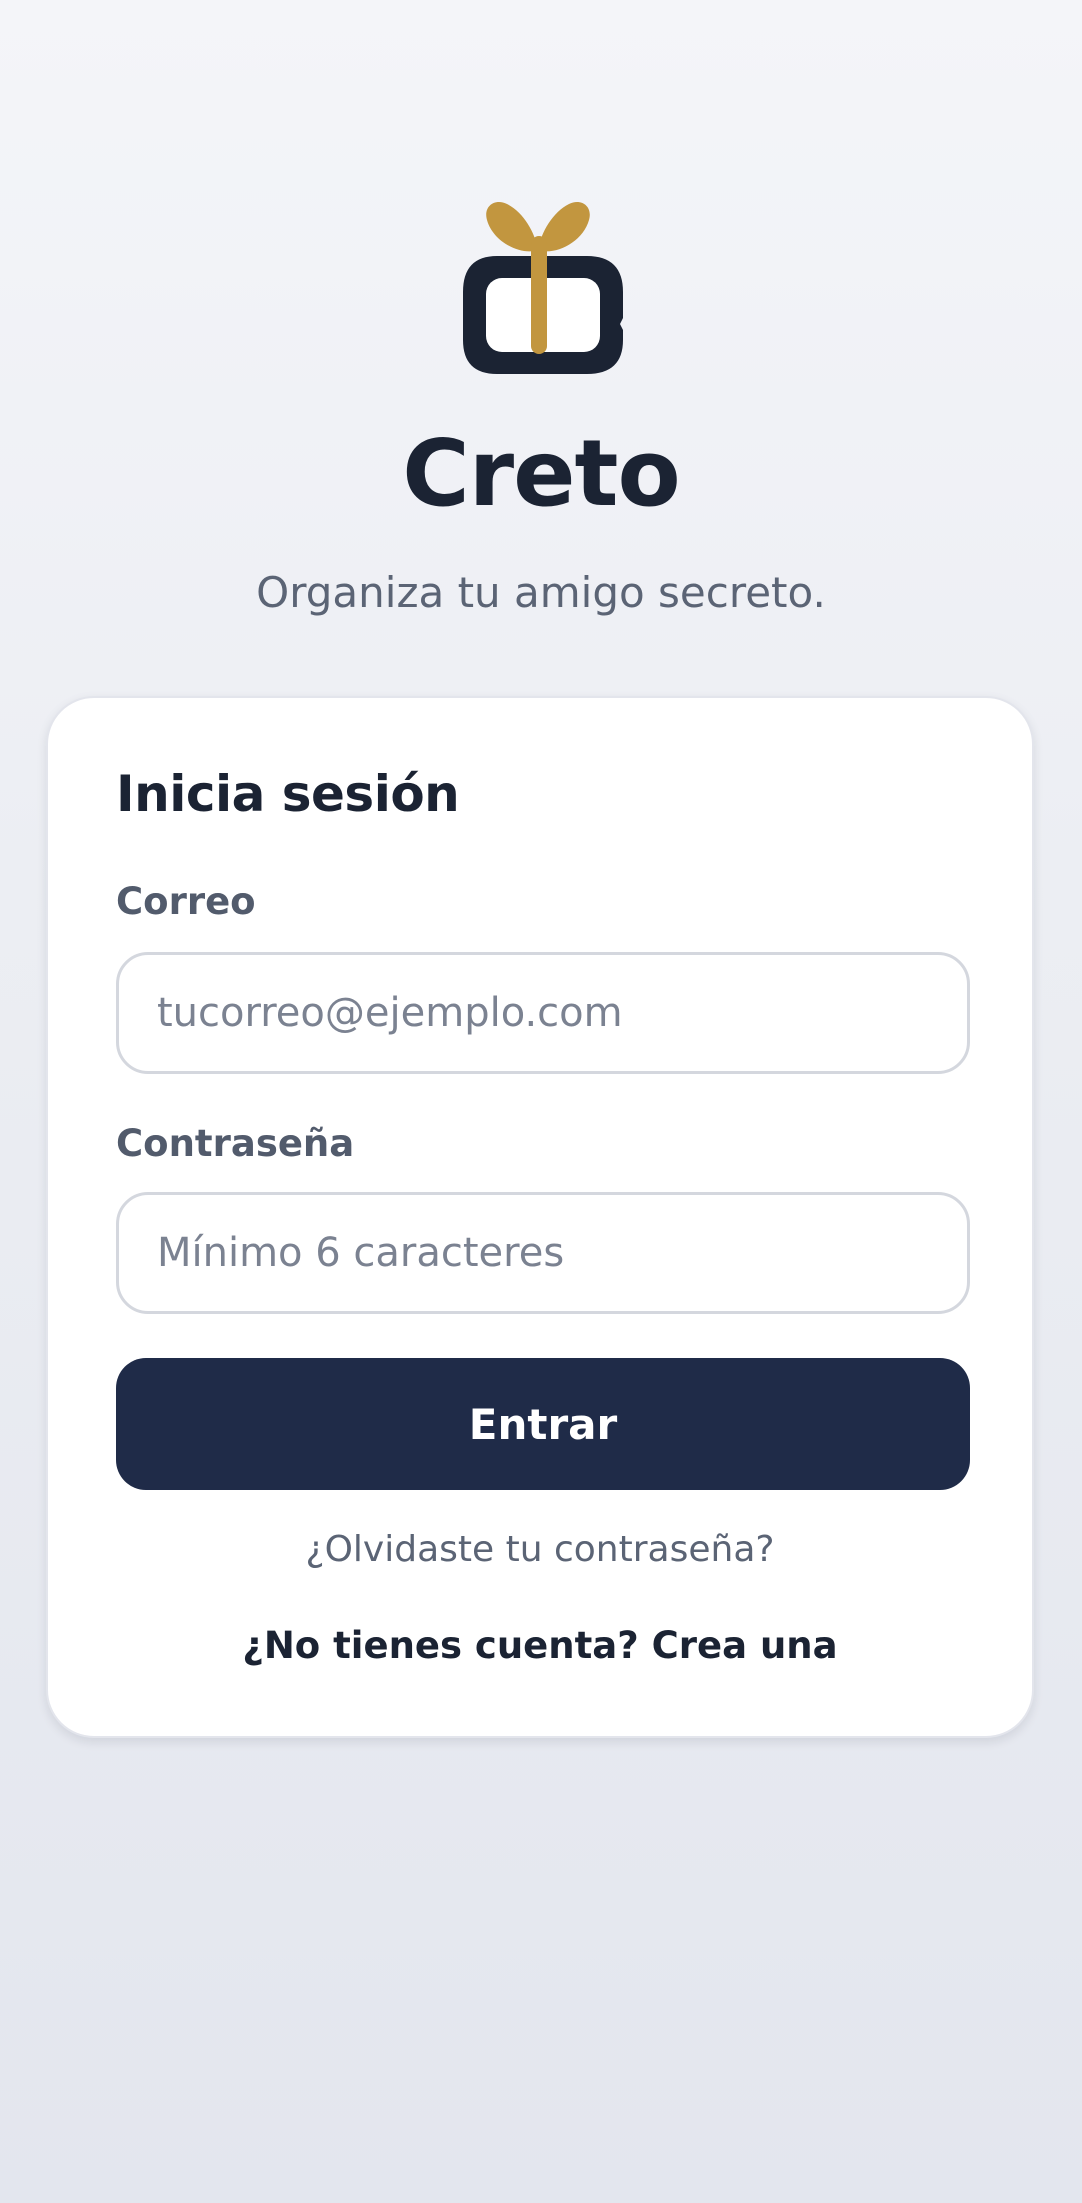 Image resolution: width=1082 pixels, height=2203 pixels. Describe the element at coordinates (186, 901) in the screenshot. I see `email-label: Correo` at that location.